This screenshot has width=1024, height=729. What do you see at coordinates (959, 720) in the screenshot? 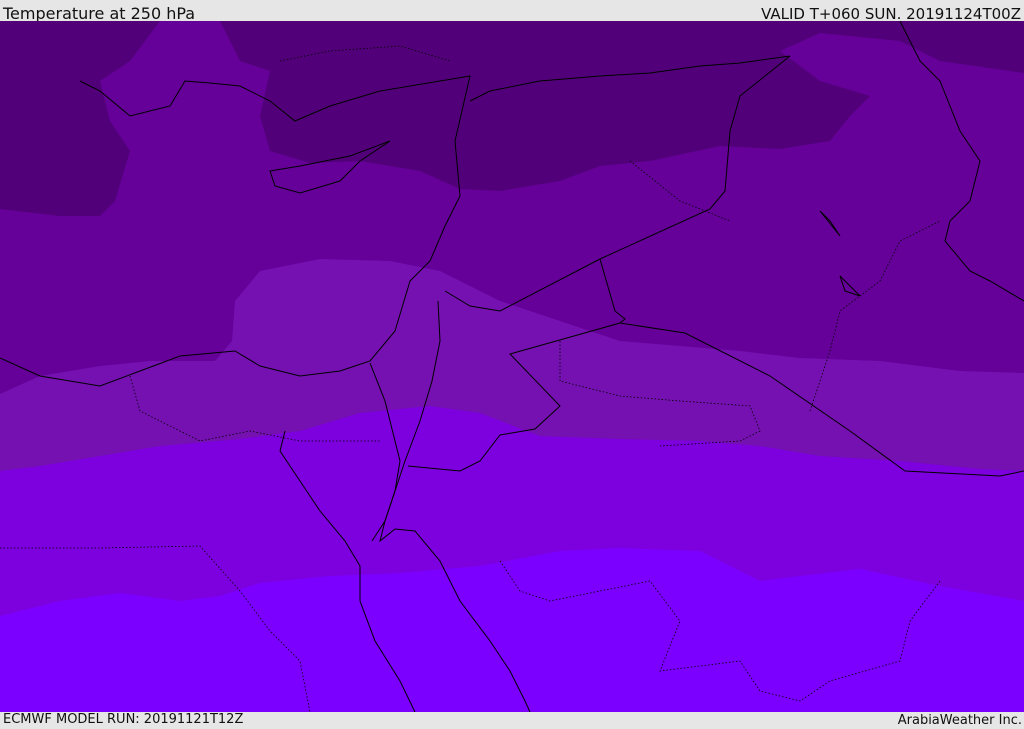
I see `credit: ArabiaWeather Inc.` at bounding box center [959, 720].